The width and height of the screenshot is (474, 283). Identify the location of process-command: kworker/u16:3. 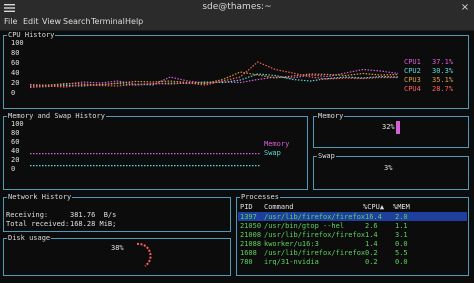
(291, 244).